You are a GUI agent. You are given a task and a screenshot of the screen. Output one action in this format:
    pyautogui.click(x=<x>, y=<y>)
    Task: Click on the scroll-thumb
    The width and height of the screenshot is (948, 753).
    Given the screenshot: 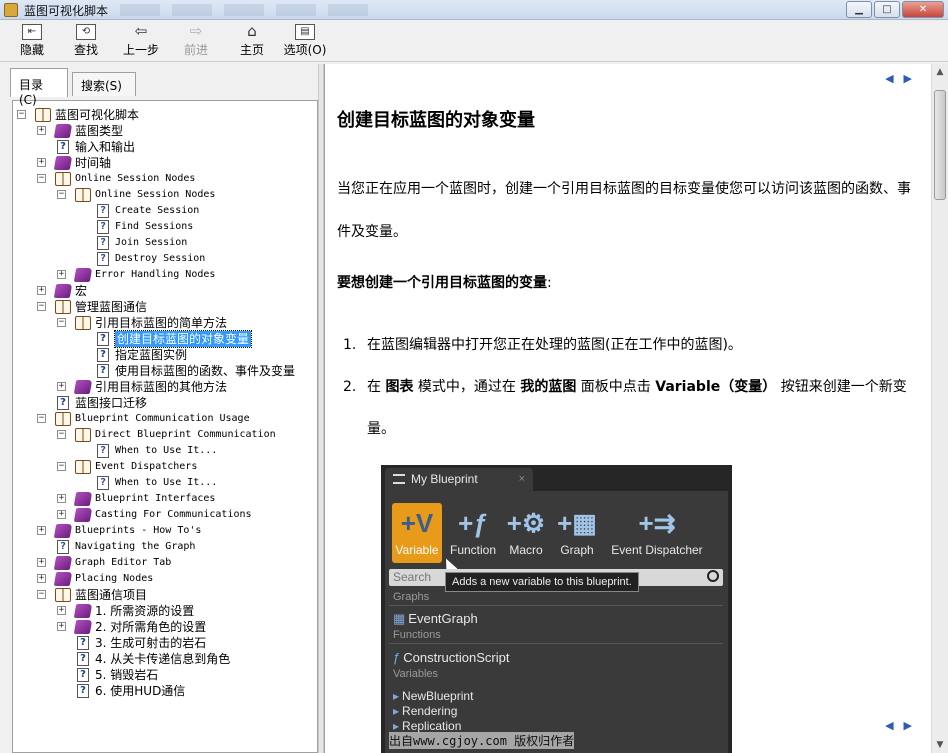 What is the action you would take?
    pyautogui.click(x=940, y=145)
    